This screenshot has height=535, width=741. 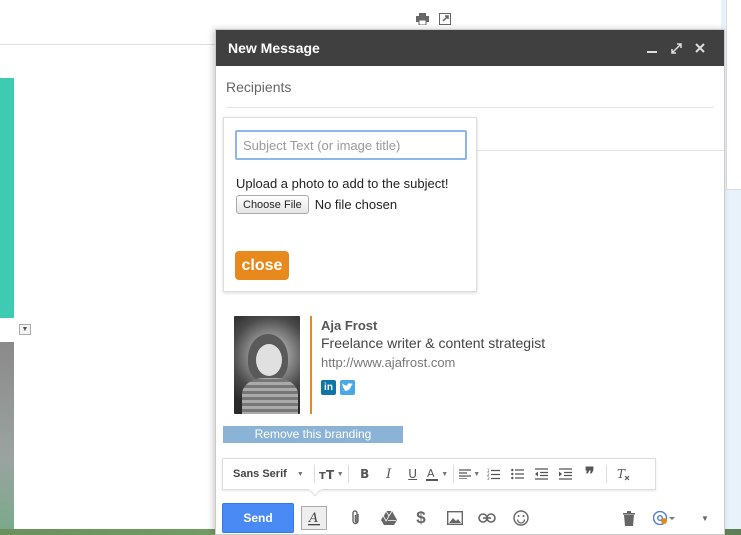 What do you see at coordinates (487, 518) in the screenshot?
I see `link-icon` at bounding box center [487, 518].